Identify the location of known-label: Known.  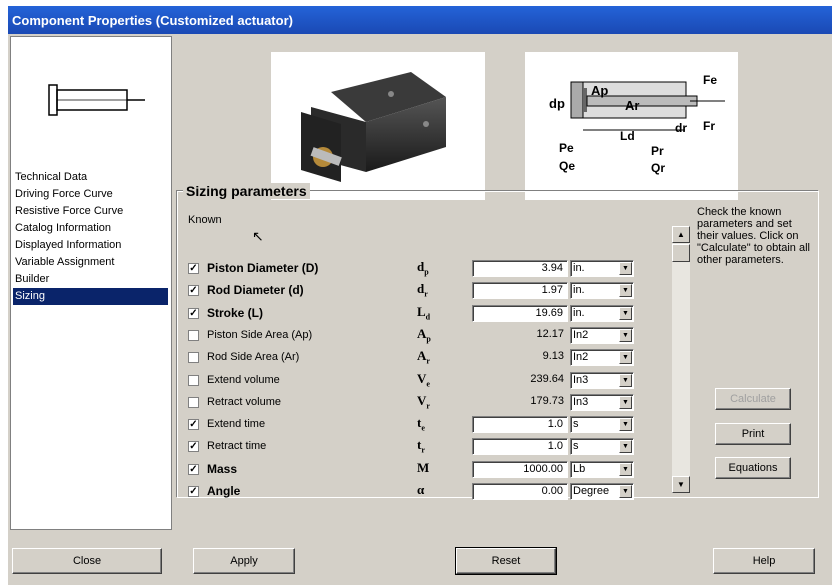
(205, 220).